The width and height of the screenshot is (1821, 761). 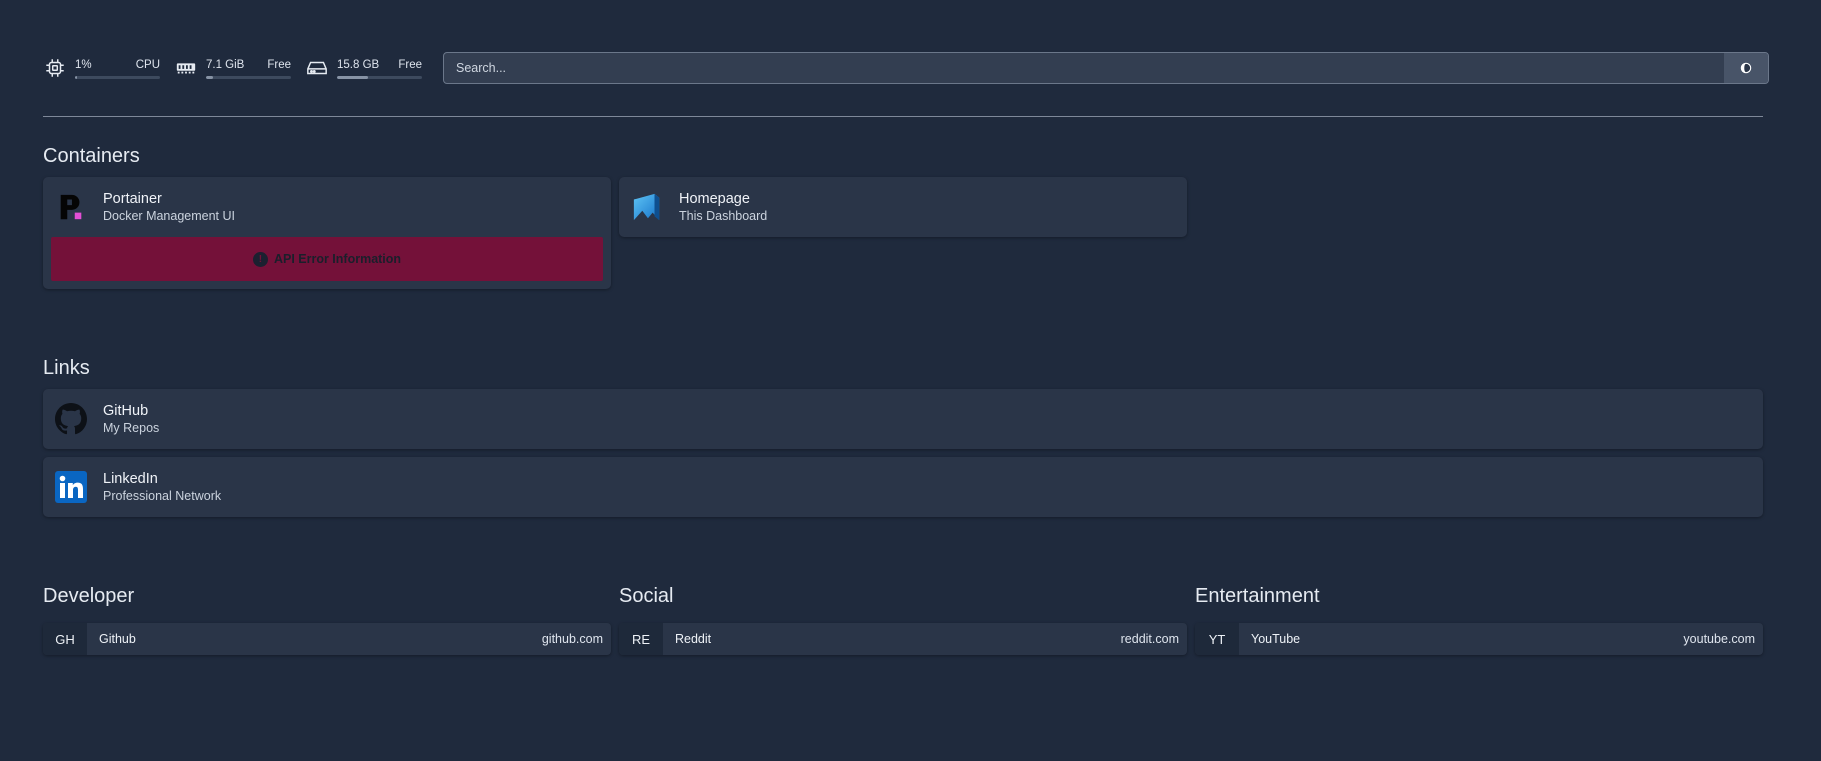 What do you see at coordinates (1276, 639) in the screenshot?
I see `bookmark-name: YouTube` at bounding box center [1276, 639].